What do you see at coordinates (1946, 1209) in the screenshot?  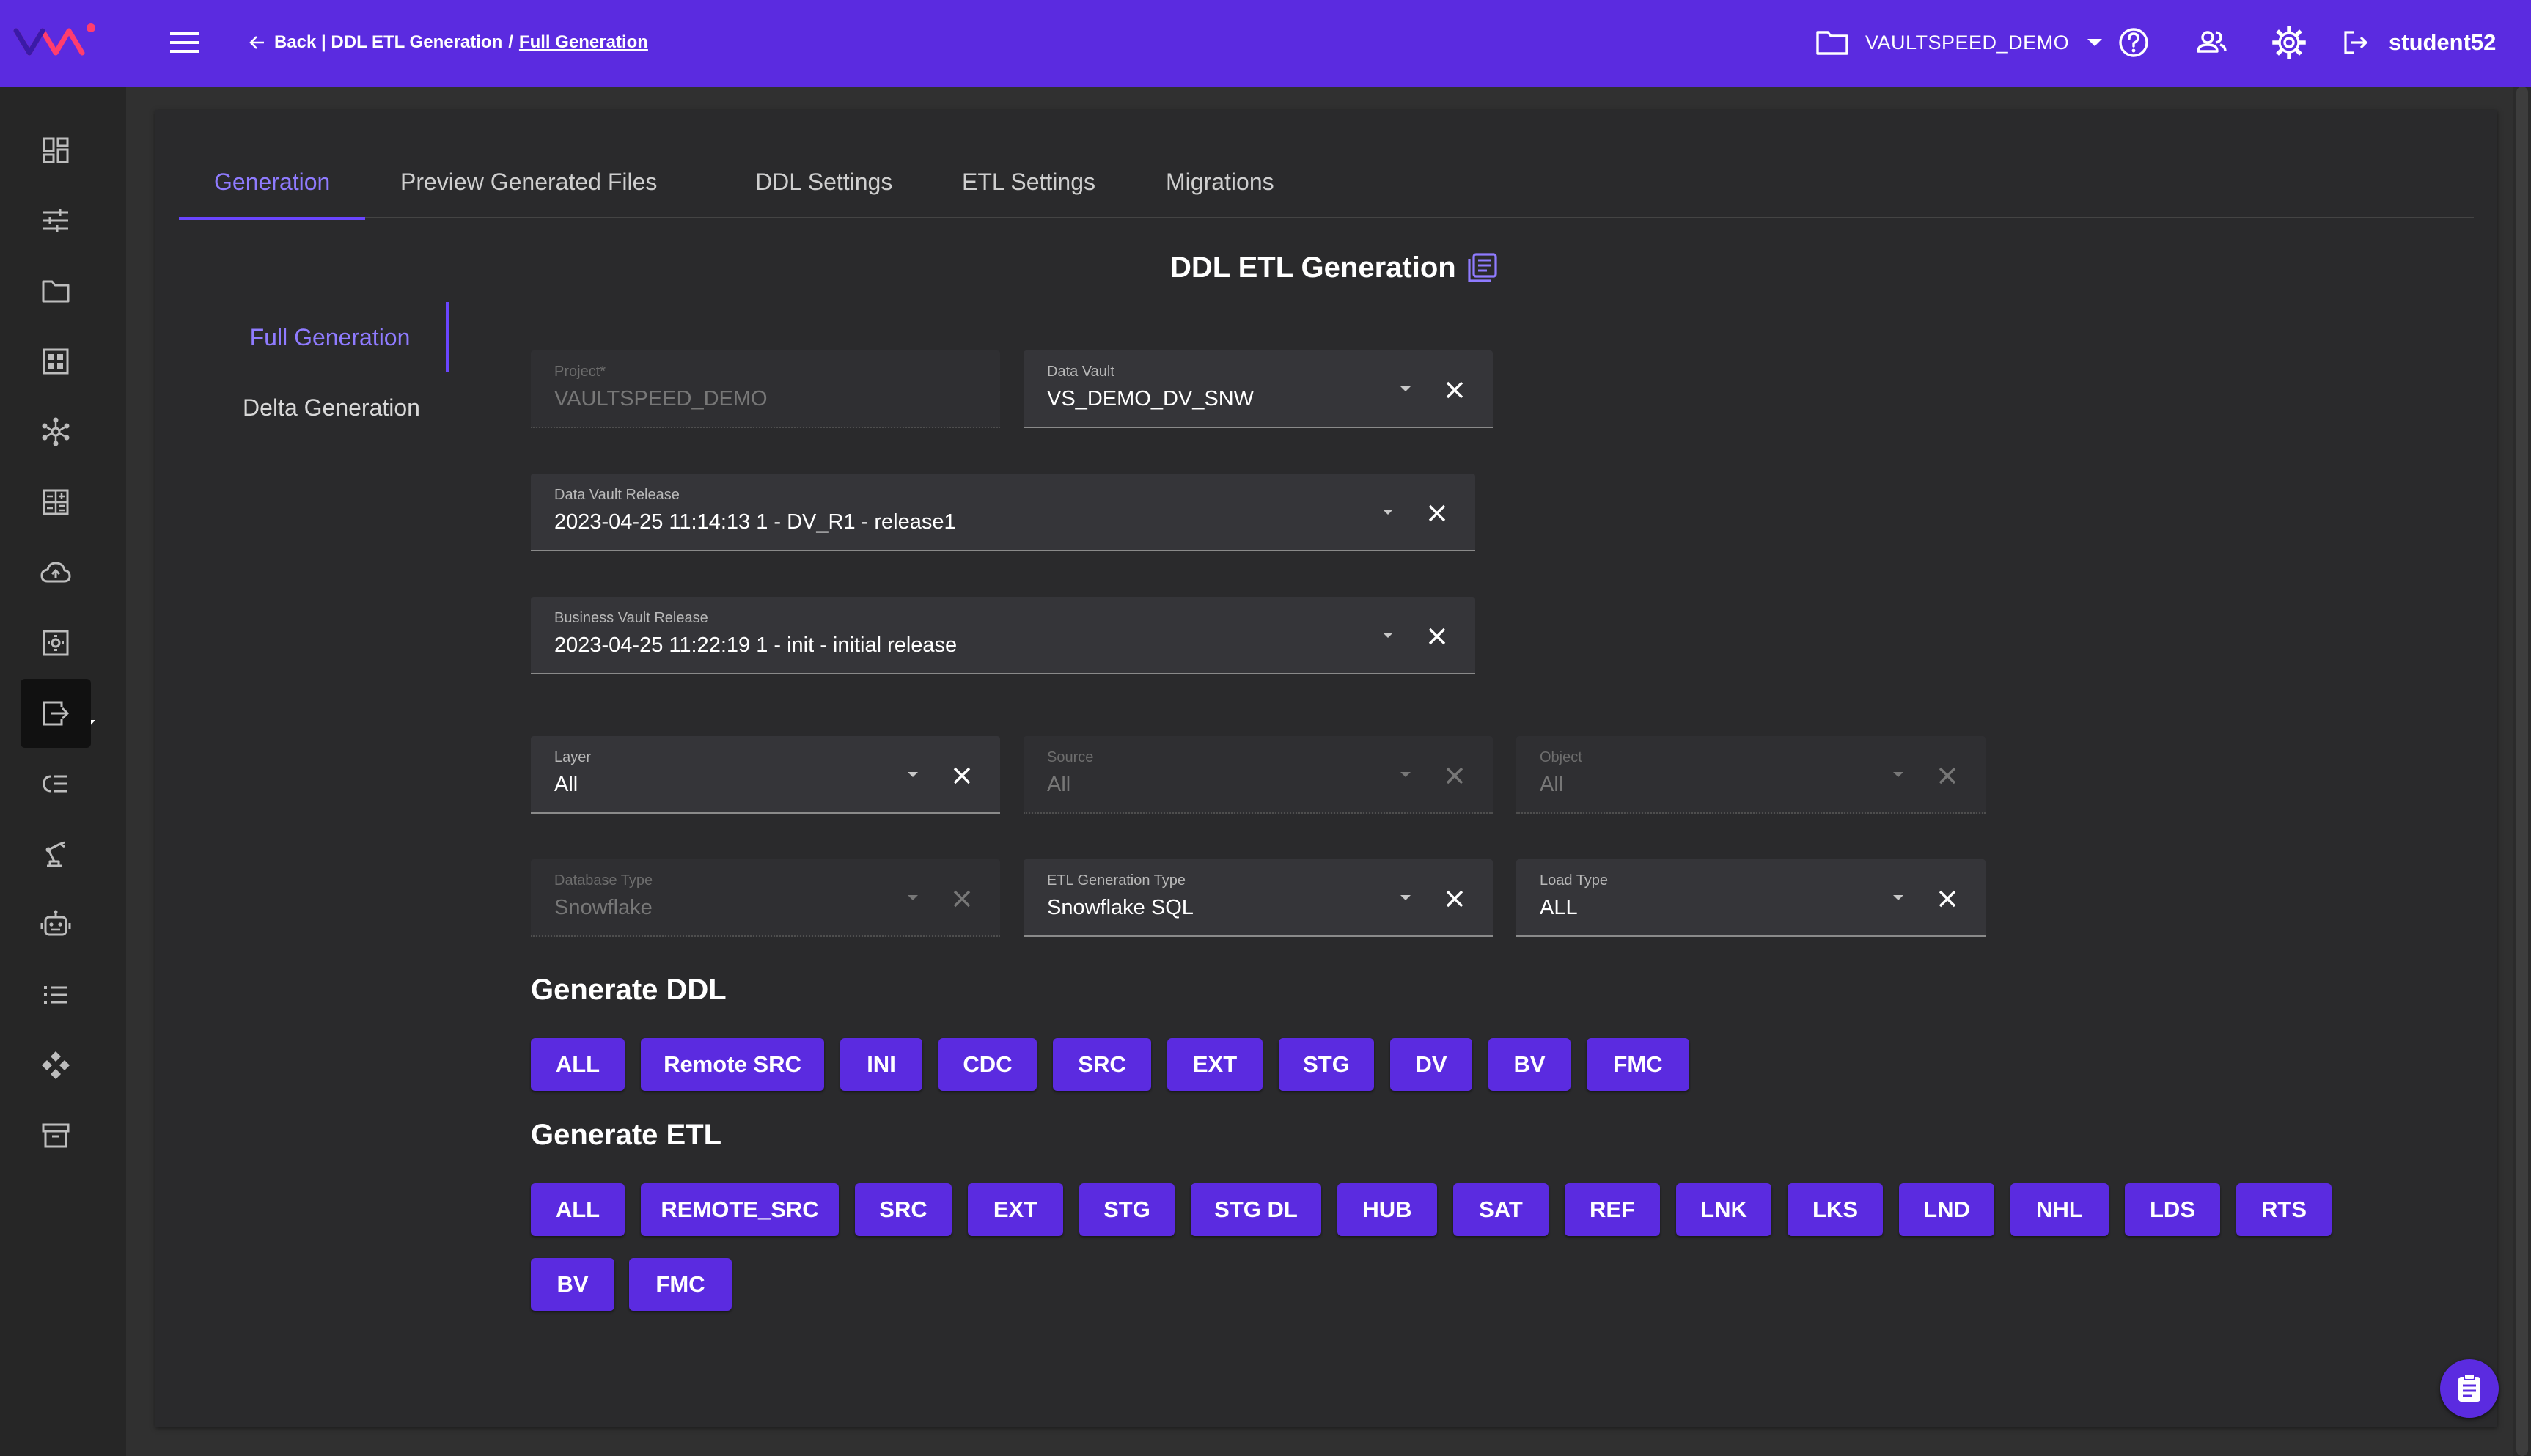 I see `etl-button-lnd: LND` at bounding box center [1946, 1209].